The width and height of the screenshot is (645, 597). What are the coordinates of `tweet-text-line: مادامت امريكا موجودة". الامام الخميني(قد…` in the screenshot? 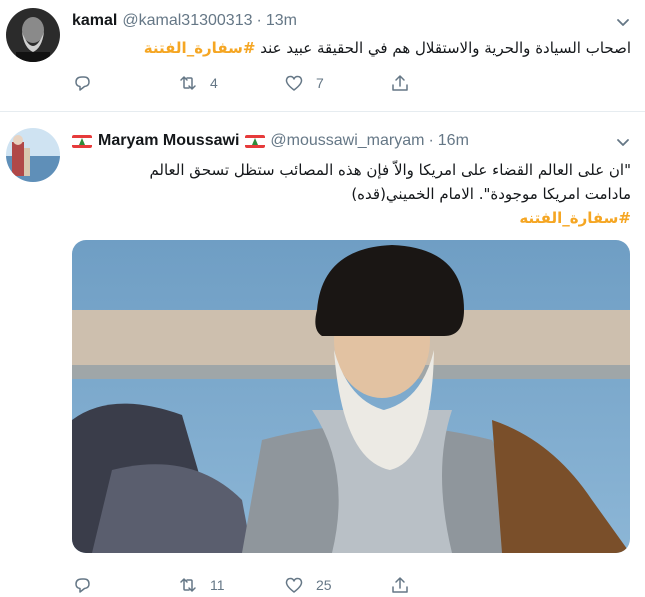 It's located at (491, 194).